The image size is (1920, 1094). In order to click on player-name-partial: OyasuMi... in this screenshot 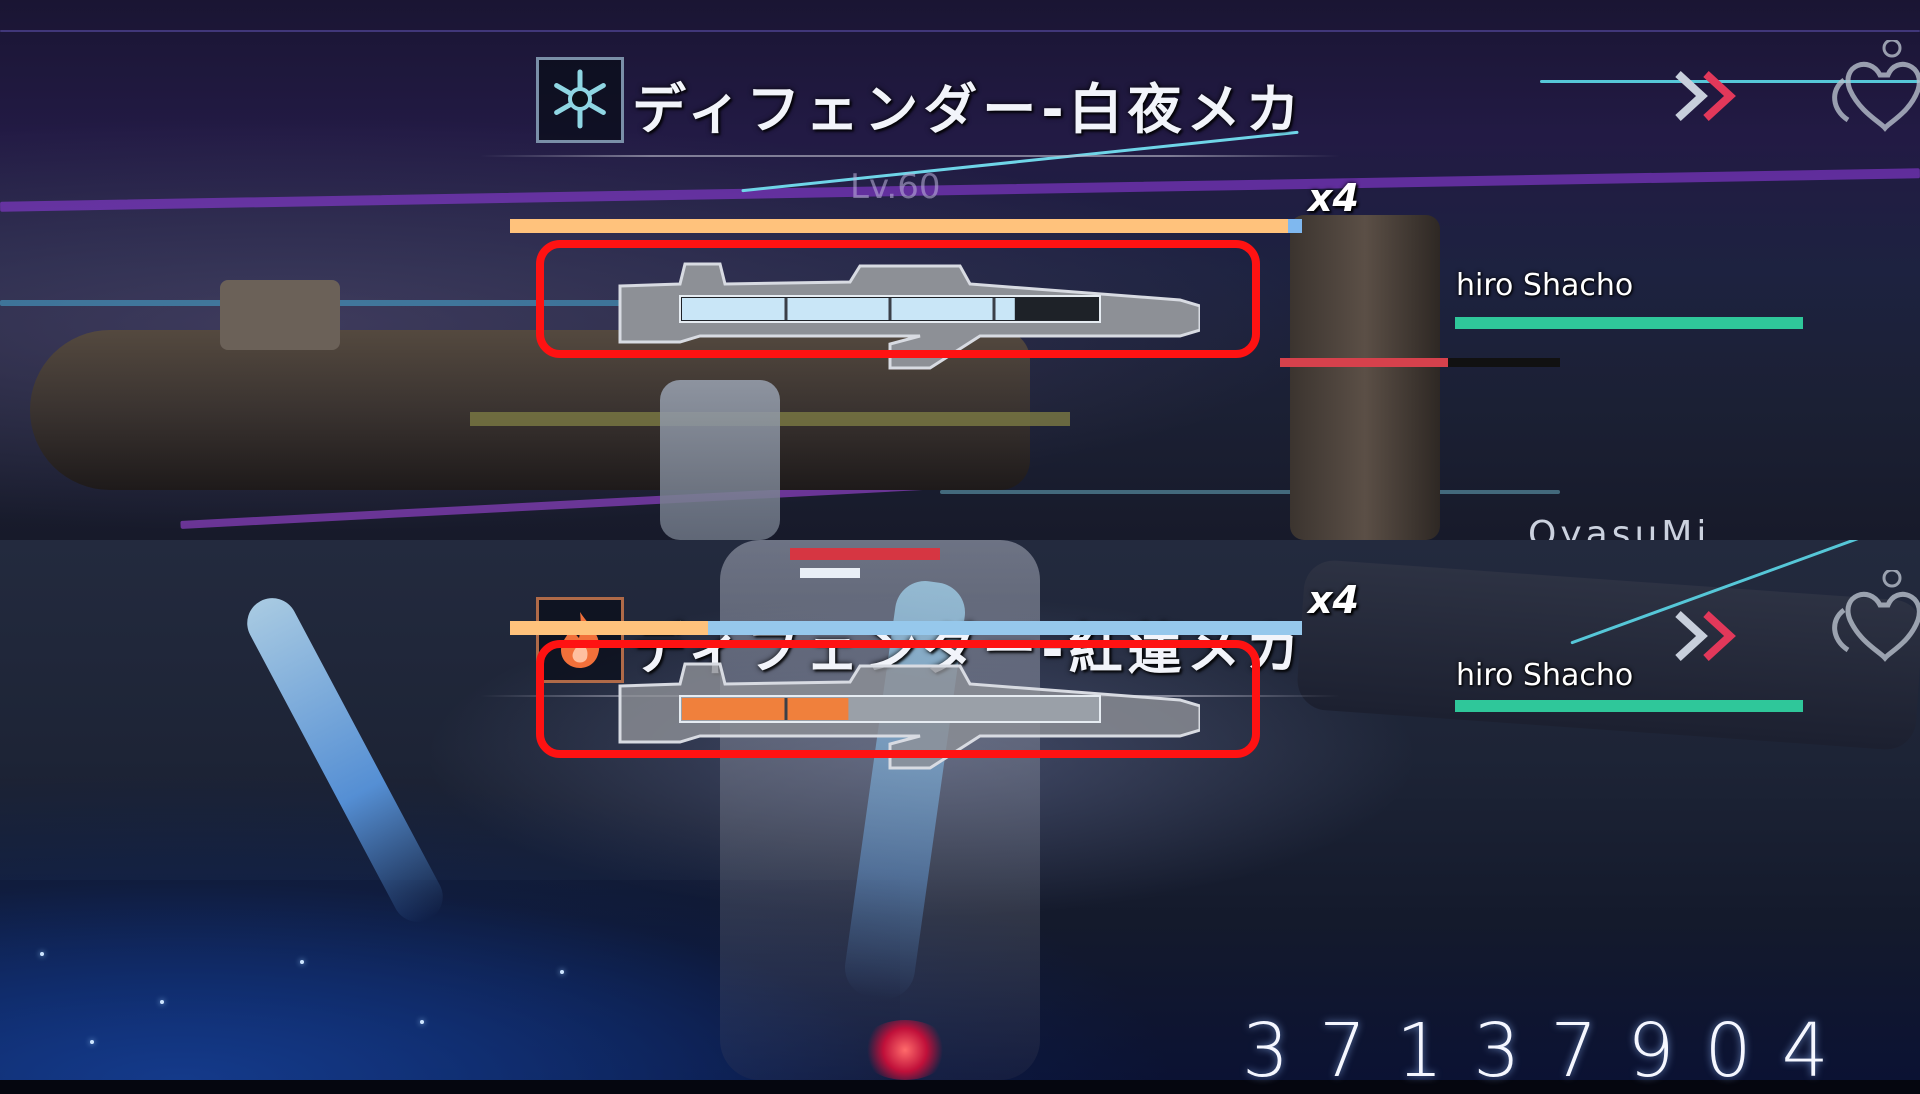, I will do `click(1642, 527)`.